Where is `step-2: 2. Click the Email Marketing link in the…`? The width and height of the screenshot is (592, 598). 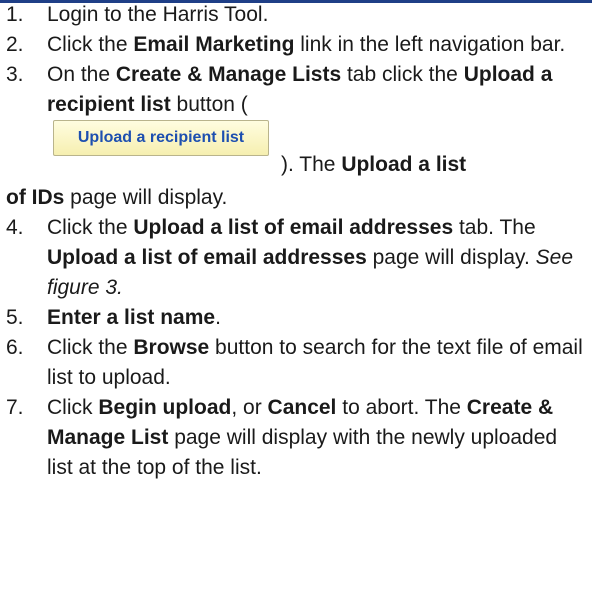
step-2: 2. Click the Email Marketing link in the… is located at coordinates (296, 45).